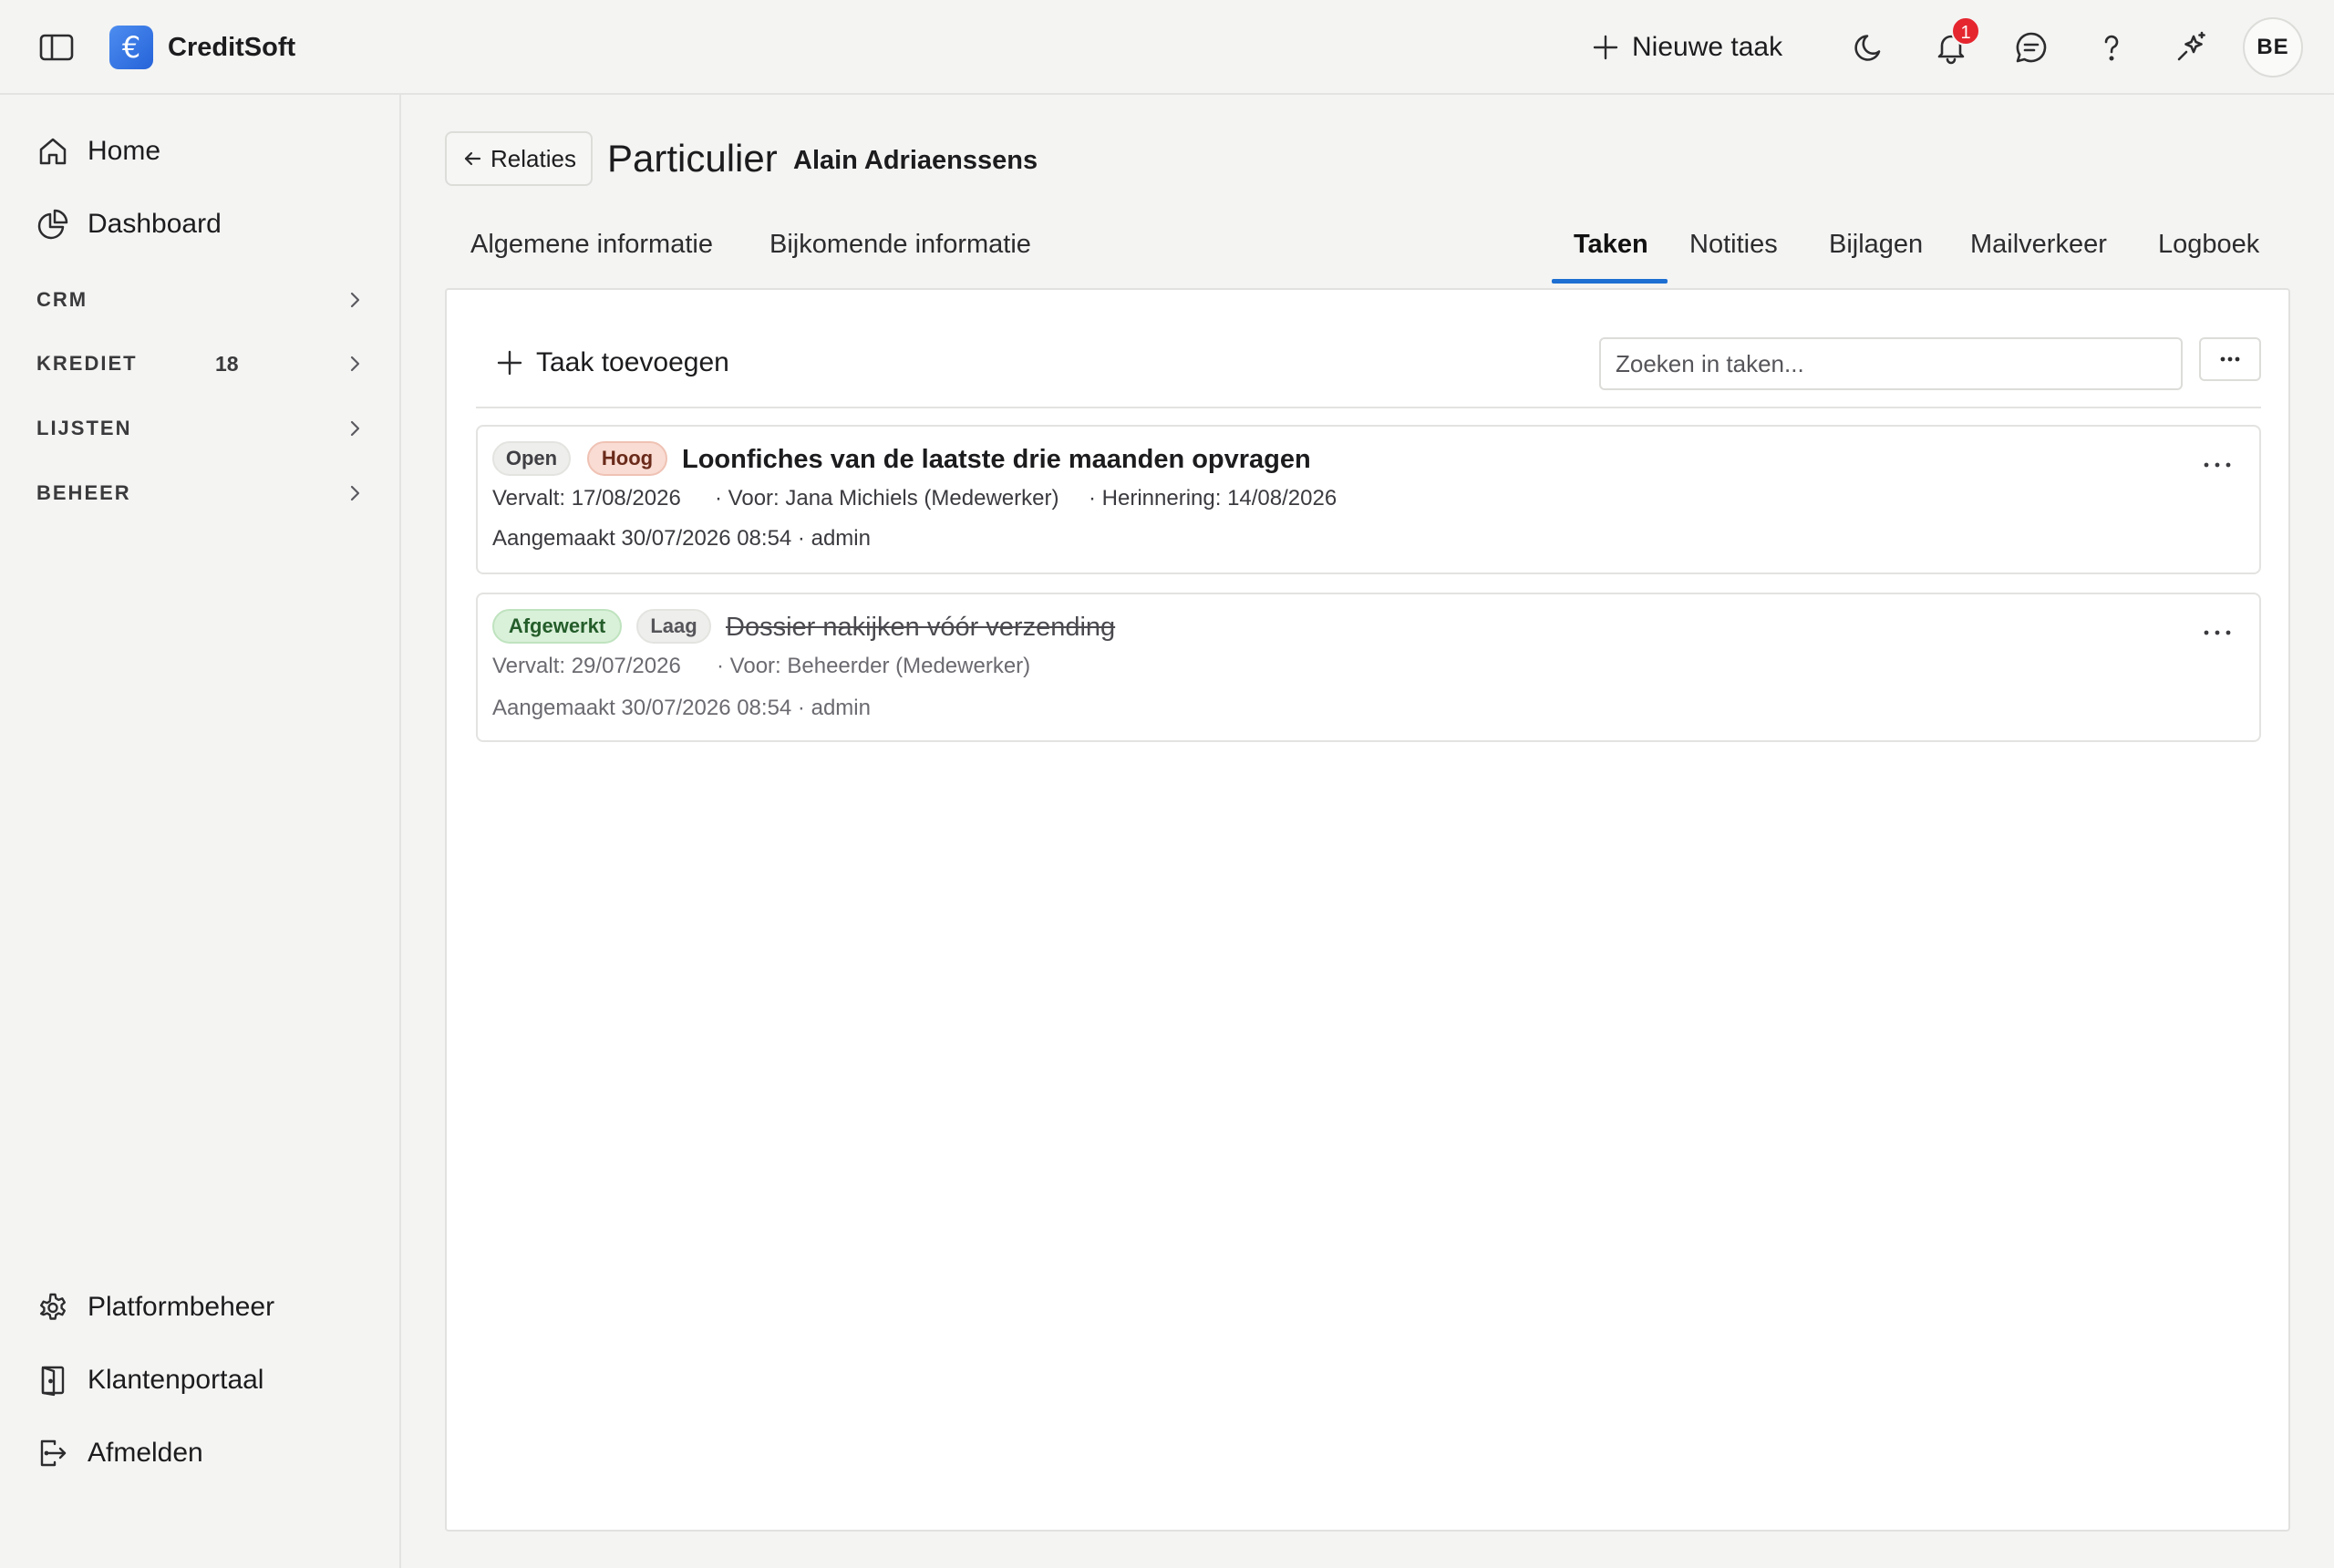  I want to click on sidebar-section-crm: CRM, so click(202, 300).